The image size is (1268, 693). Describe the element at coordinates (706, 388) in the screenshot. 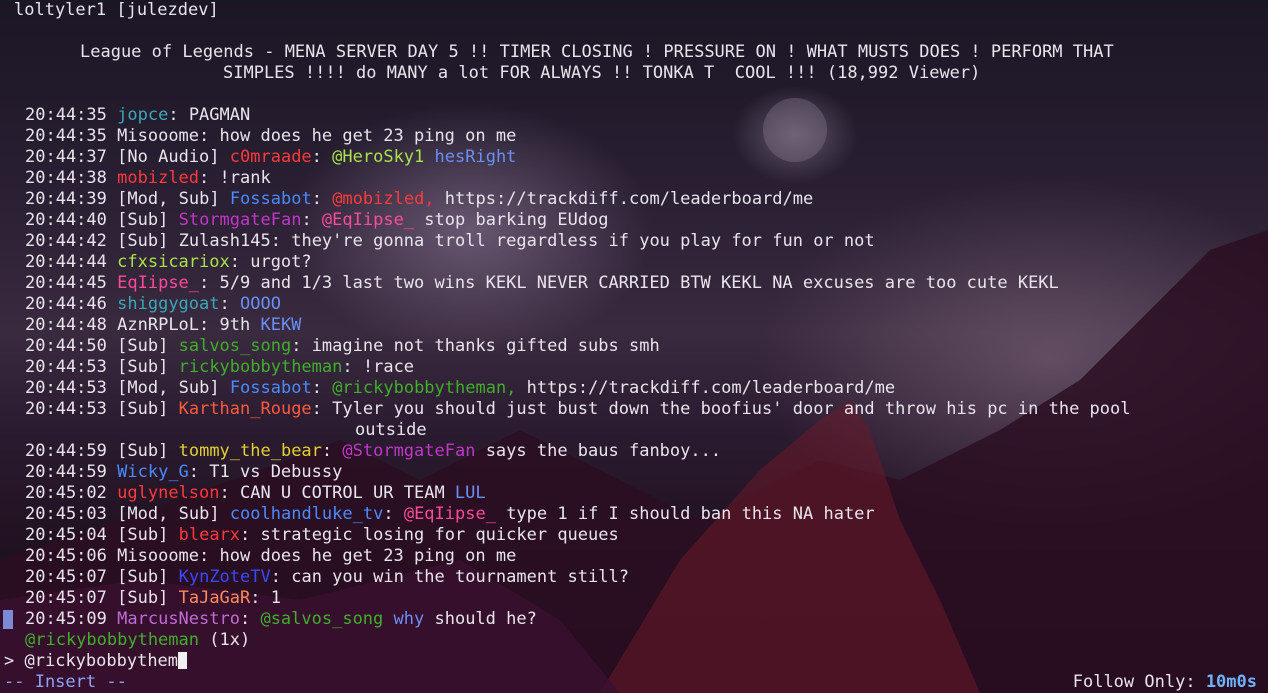

I see `message-text: https://trackdiff.com/leaderboard/me` at that location.